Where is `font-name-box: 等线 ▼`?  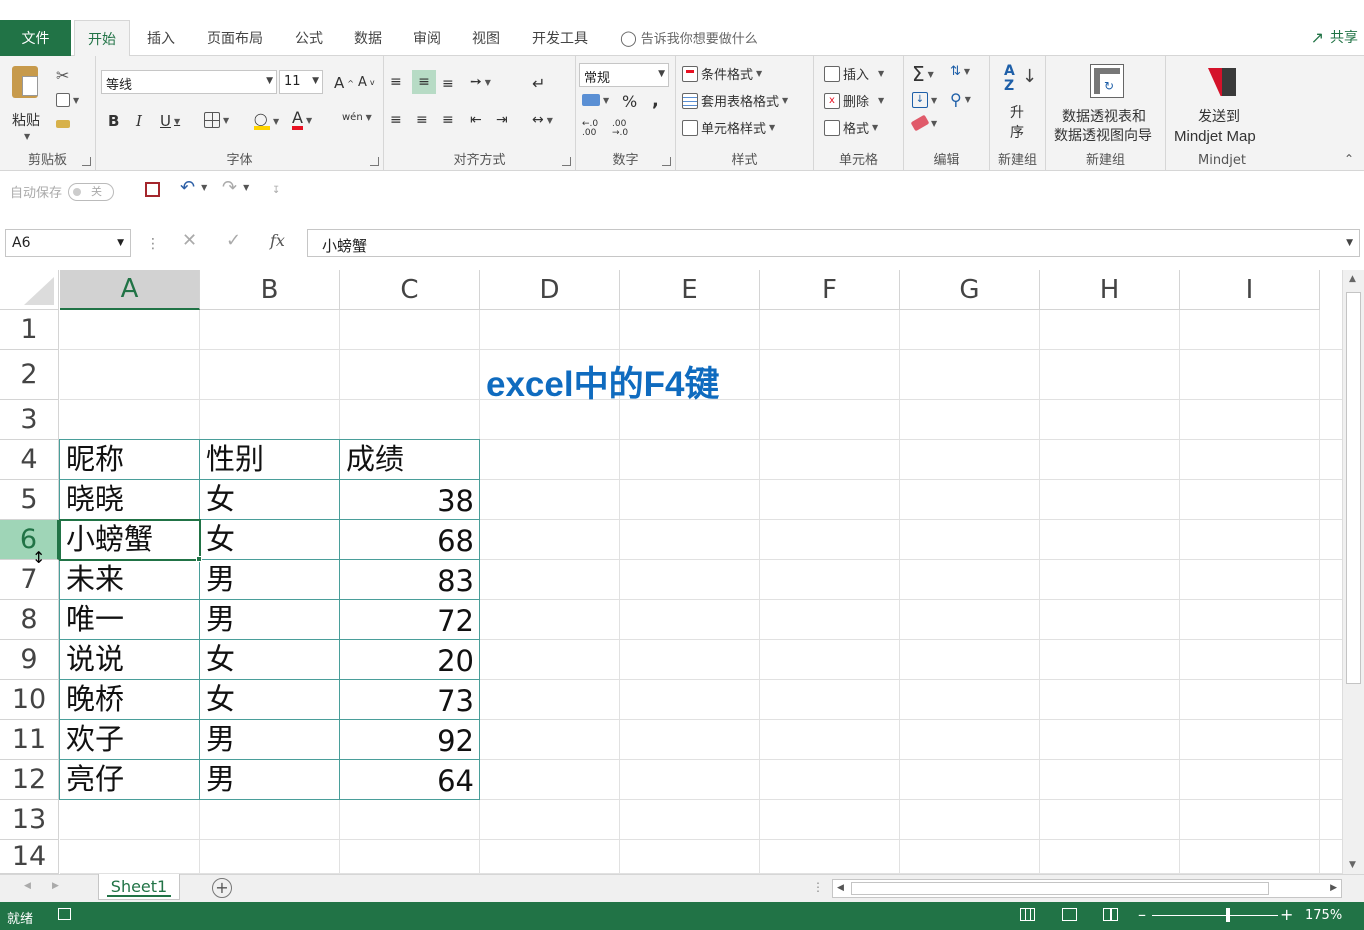
font-name-box: 等线 ▼ is located at coordinates (189, 82).